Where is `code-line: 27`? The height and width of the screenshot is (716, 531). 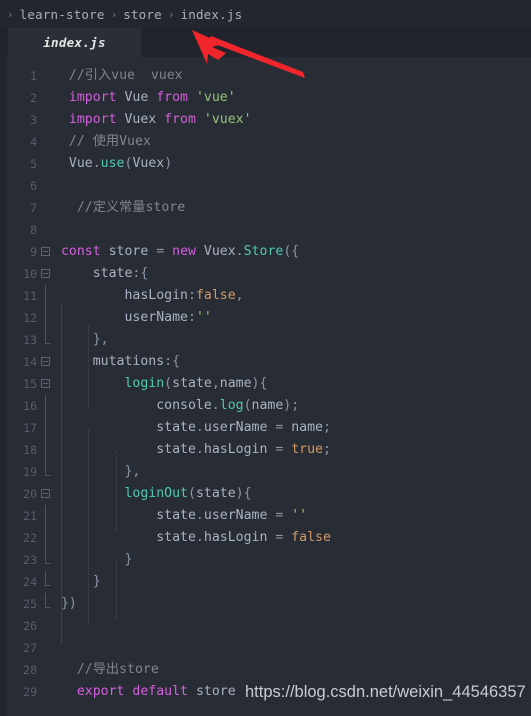
code-line: 27 is located at coordinates (265, 648).